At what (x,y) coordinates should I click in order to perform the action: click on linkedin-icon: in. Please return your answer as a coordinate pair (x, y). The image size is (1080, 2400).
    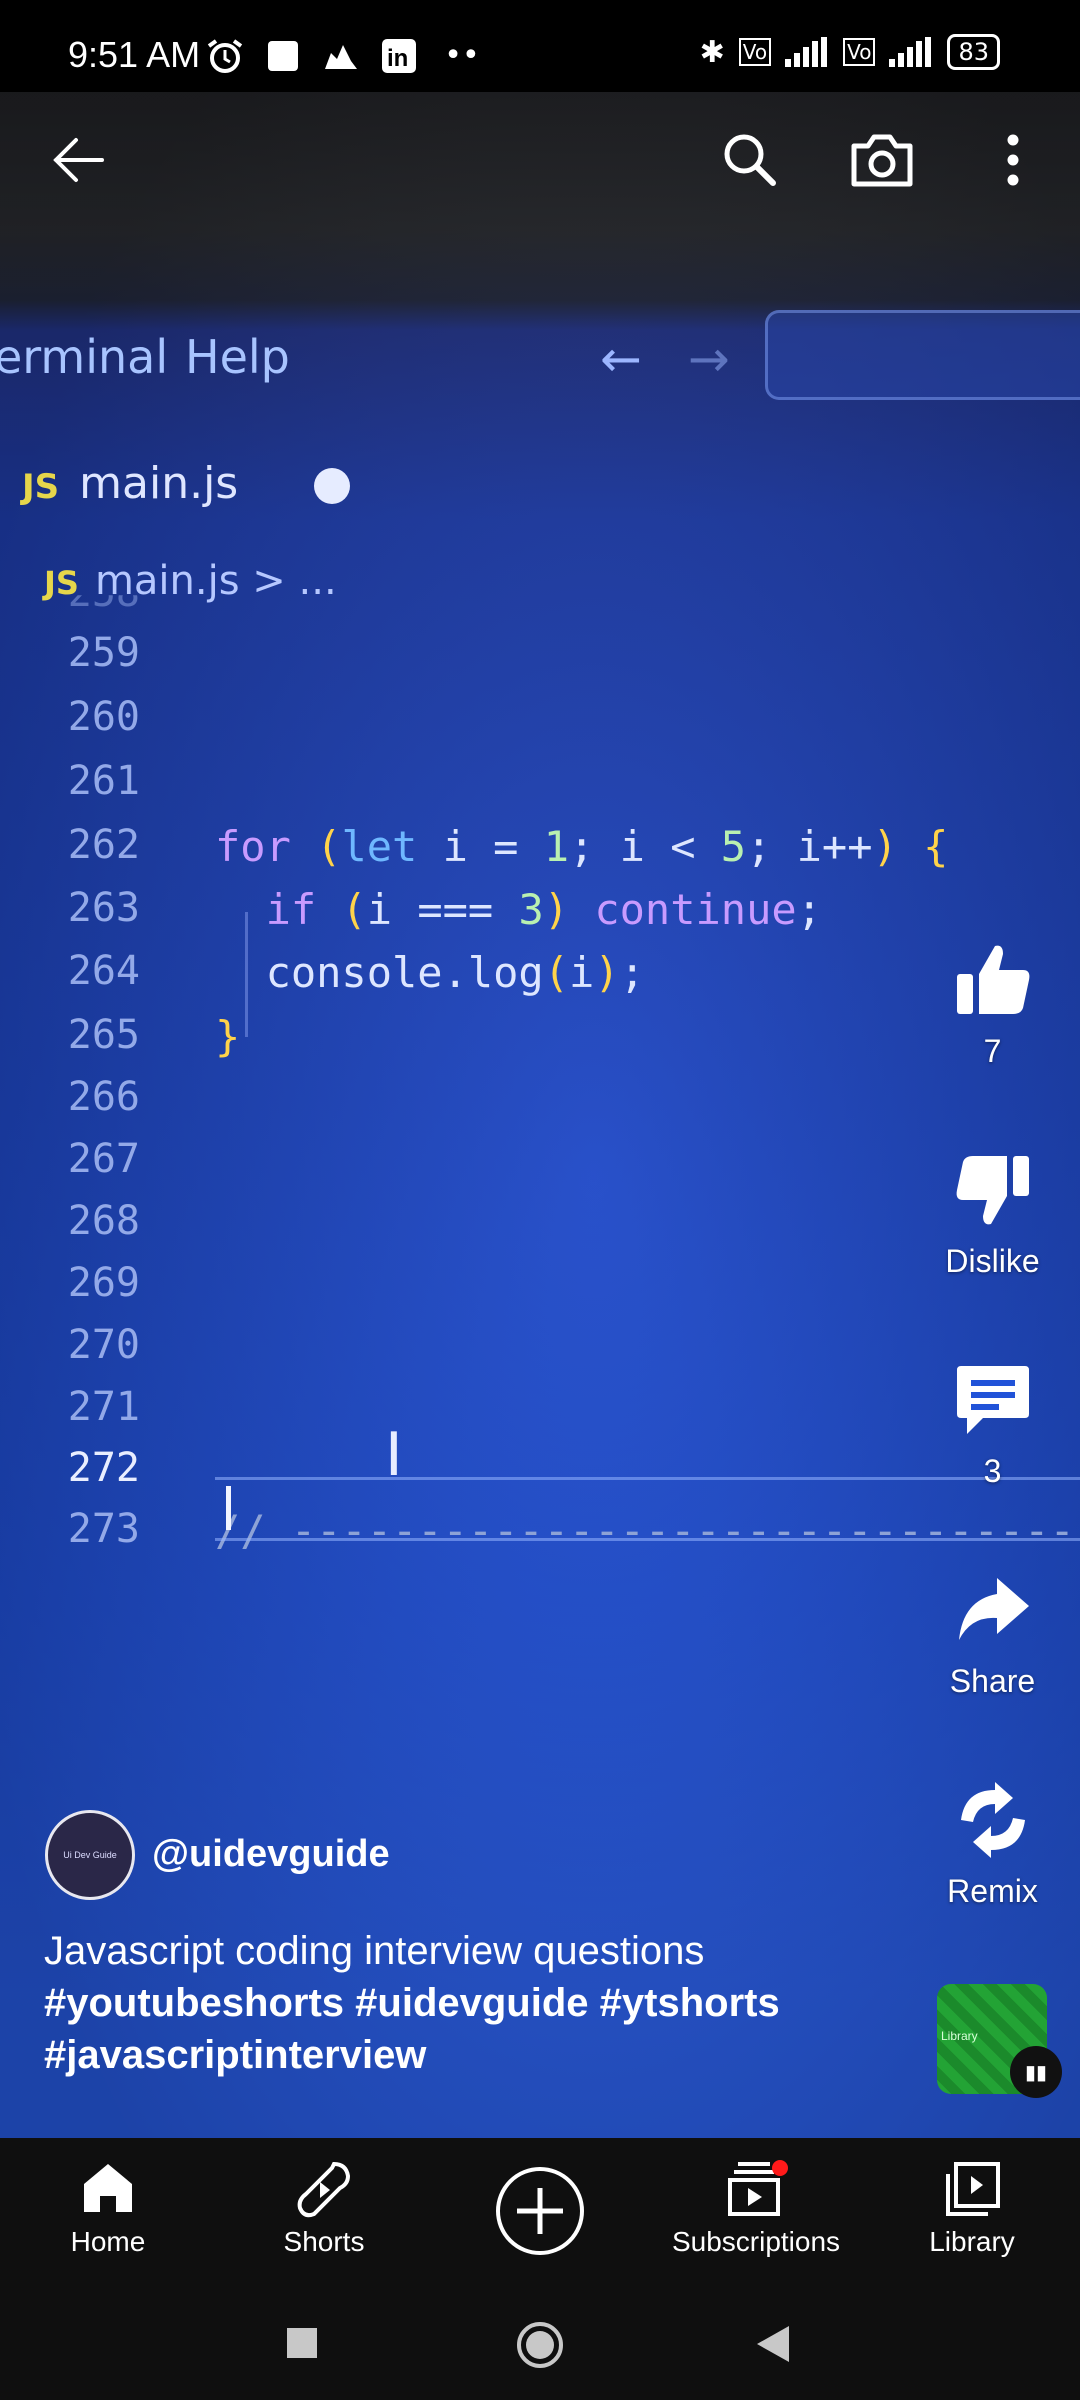
    Looking at the image, I should click on (399, 55).